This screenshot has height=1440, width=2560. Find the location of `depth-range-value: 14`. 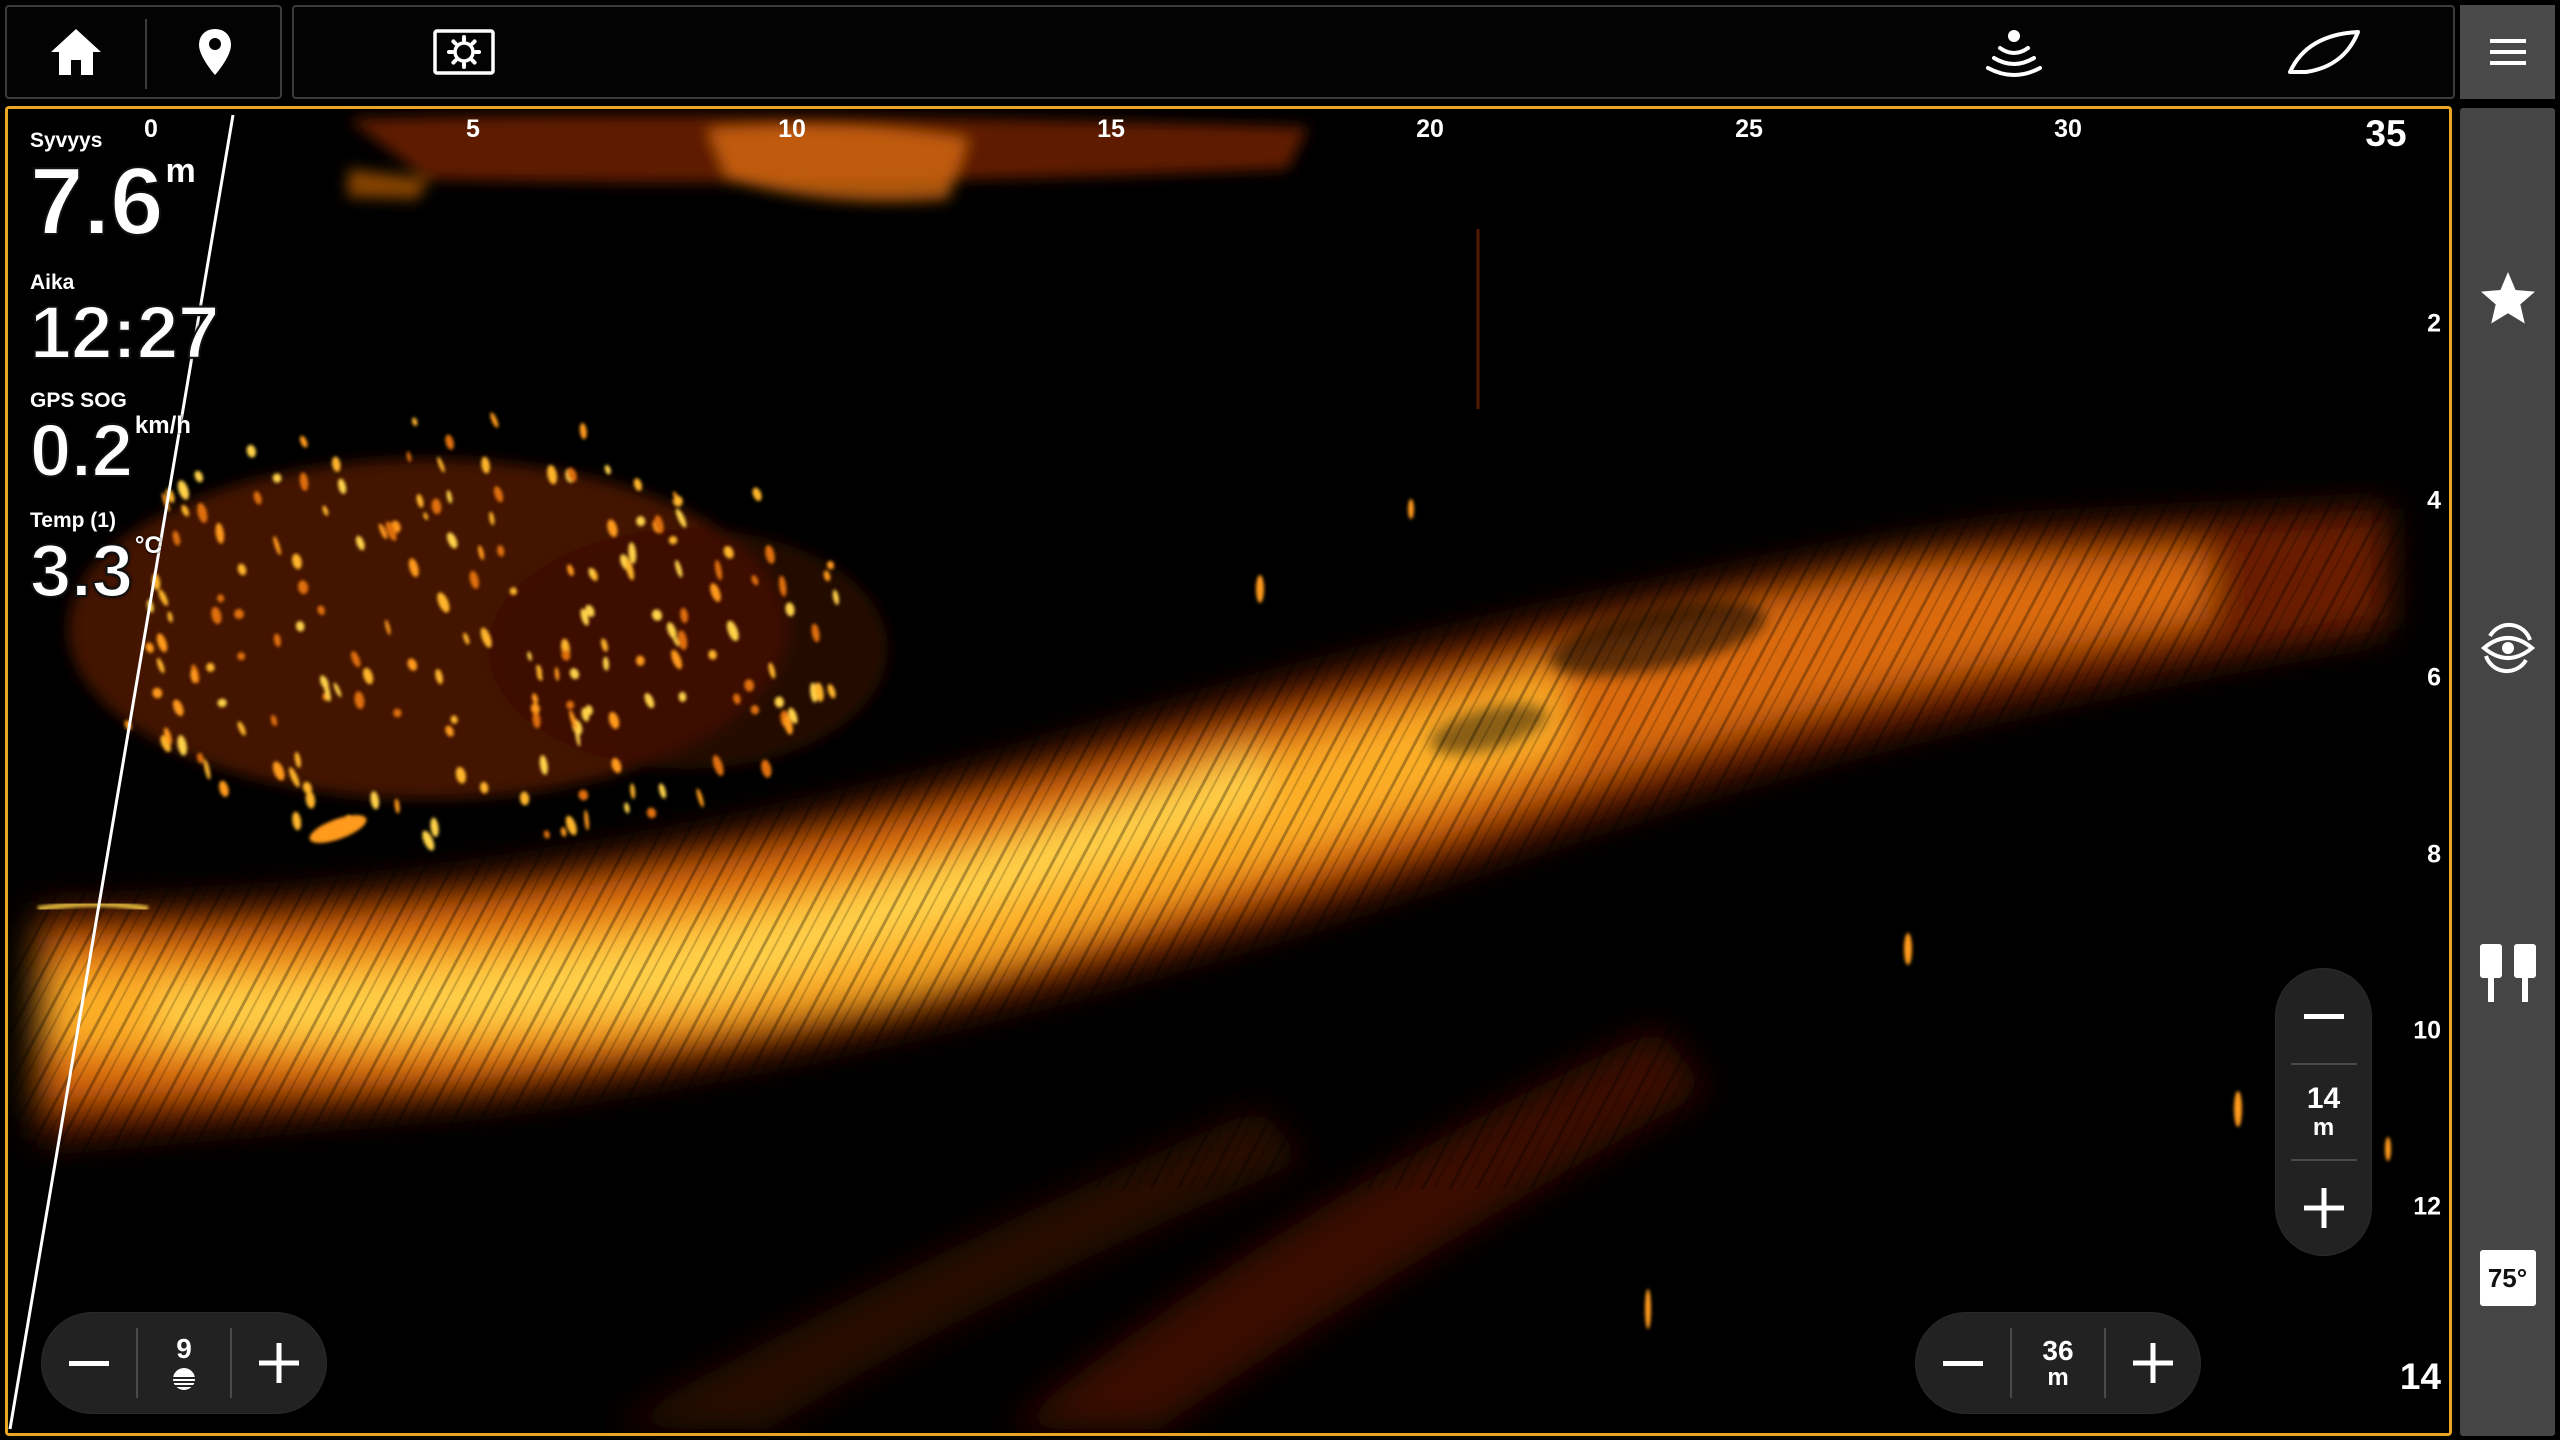

depth-range-value: 14 is located at coordinates (2323, 1099).